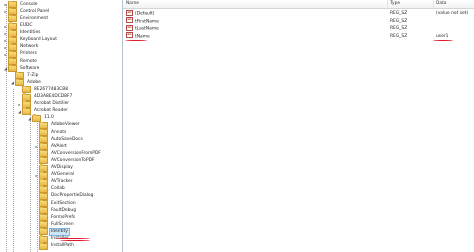 Image resolution: width=474 pixels, height=252 pixels. I want to click on tree-item-label: Network, so click(29, 47).